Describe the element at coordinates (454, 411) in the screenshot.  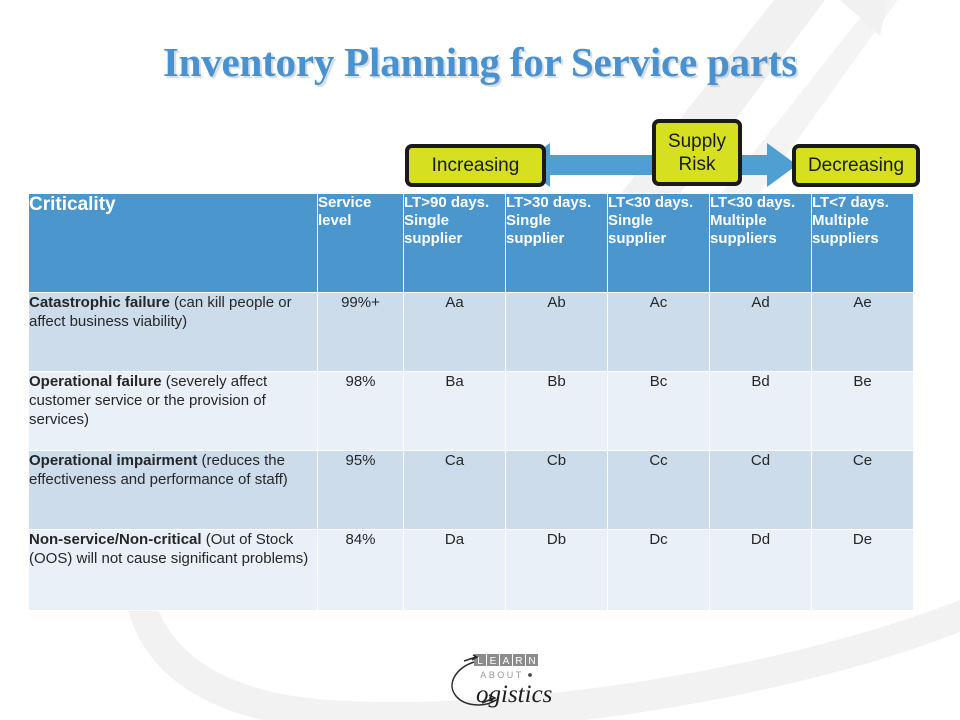
I see `cell-code: Ba` at that location.